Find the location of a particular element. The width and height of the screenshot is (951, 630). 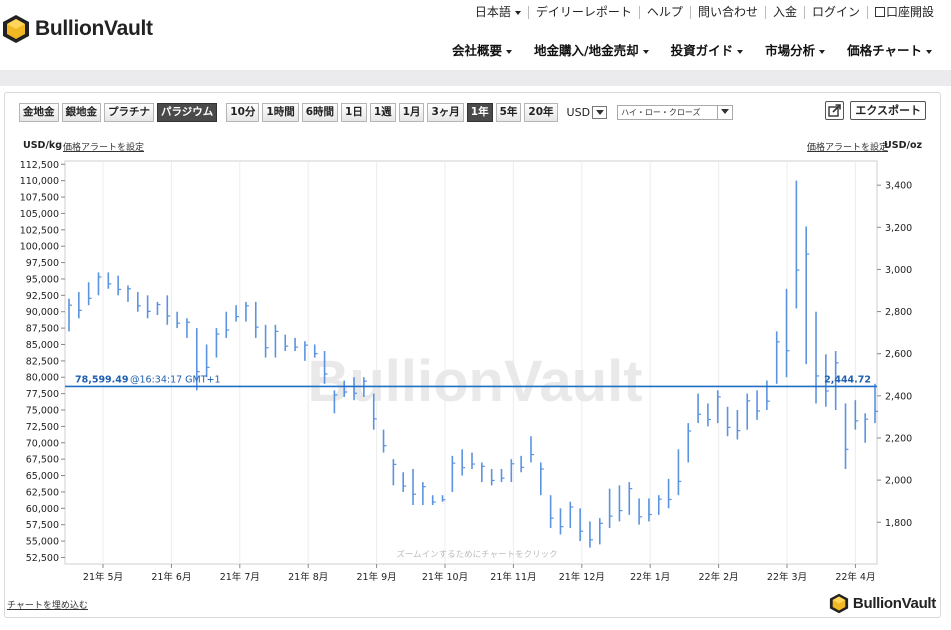

x-tick-label: 21年 12月 is located at coordinates (582, 577).